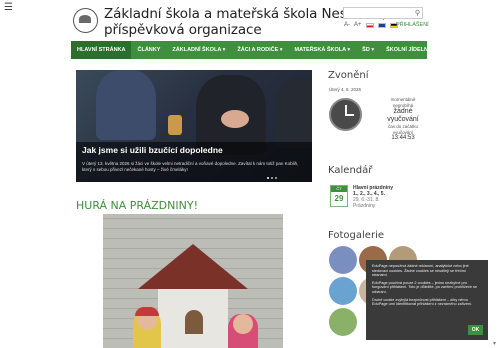 This screenshot has height=348, width=500. Describe the element at coordinates (323, 50) in the screenshot. I see `nav-item-kindergarten: MATEŘSKÁ ŠKOLA ▾` at that location.